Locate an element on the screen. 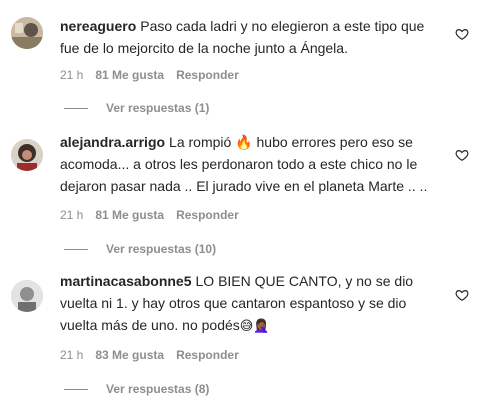 This screenshot has height=406, width=480. comment-username: nereaguero is located at coordinates (98, 26).